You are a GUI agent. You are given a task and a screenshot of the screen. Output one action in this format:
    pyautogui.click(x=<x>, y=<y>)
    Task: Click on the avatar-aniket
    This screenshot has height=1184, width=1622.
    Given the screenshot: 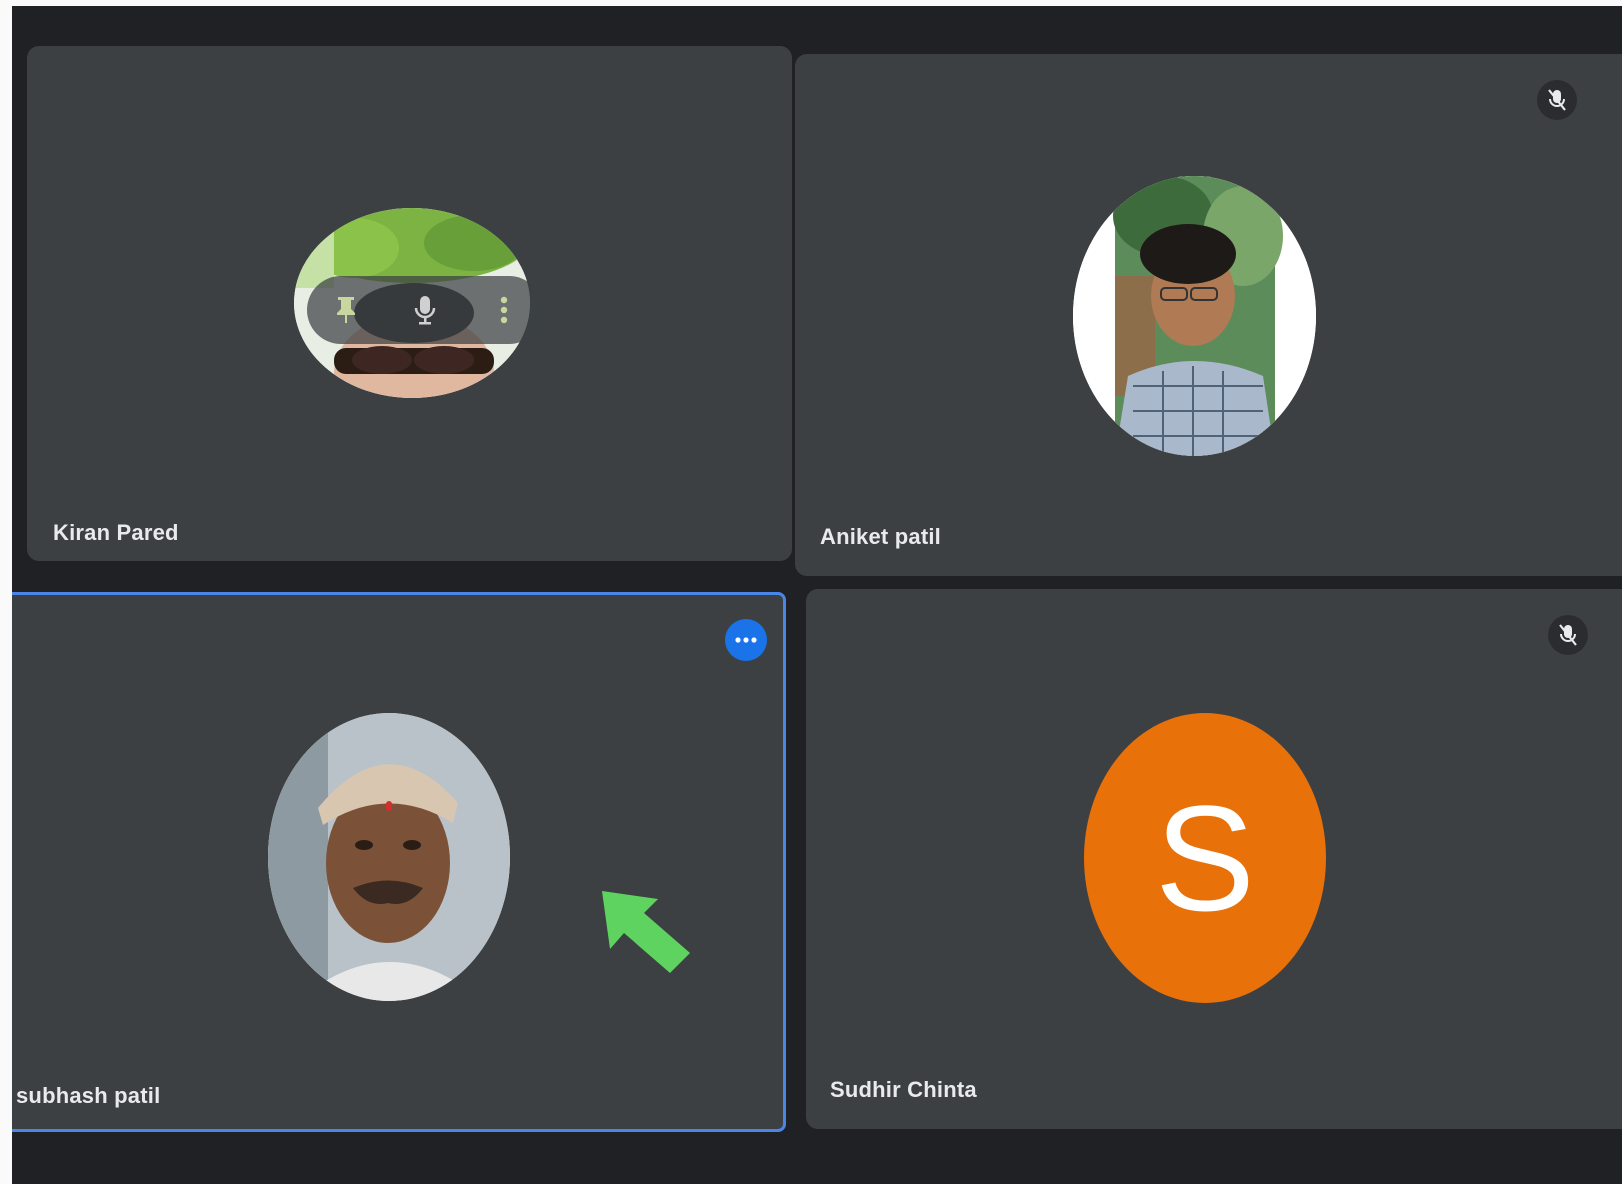 What is the action you would take?
    pyautogui.click(x=1194, y=316)
    